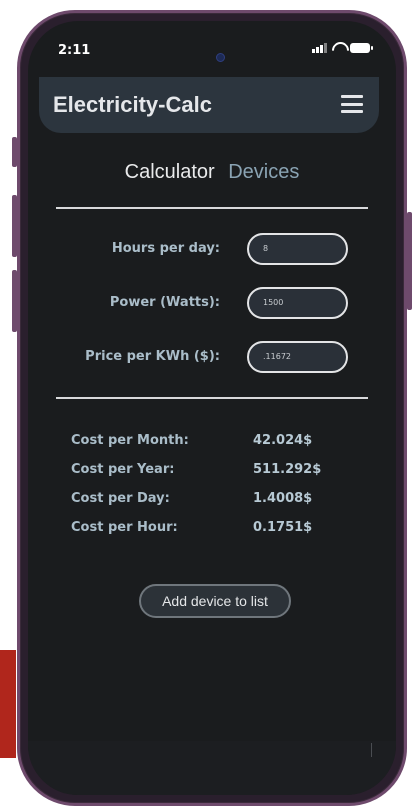 This screenshot has width=414, height=807. Describe the element at coordinates (297, 249) in the screenshot. I see `hours-per-day-input: 8` at that location.